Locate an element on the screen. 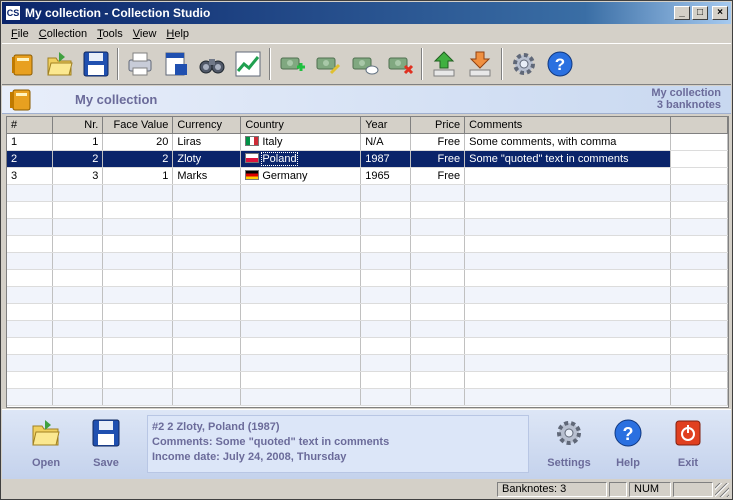  column-header: Year is located at coordinates (386, 125).